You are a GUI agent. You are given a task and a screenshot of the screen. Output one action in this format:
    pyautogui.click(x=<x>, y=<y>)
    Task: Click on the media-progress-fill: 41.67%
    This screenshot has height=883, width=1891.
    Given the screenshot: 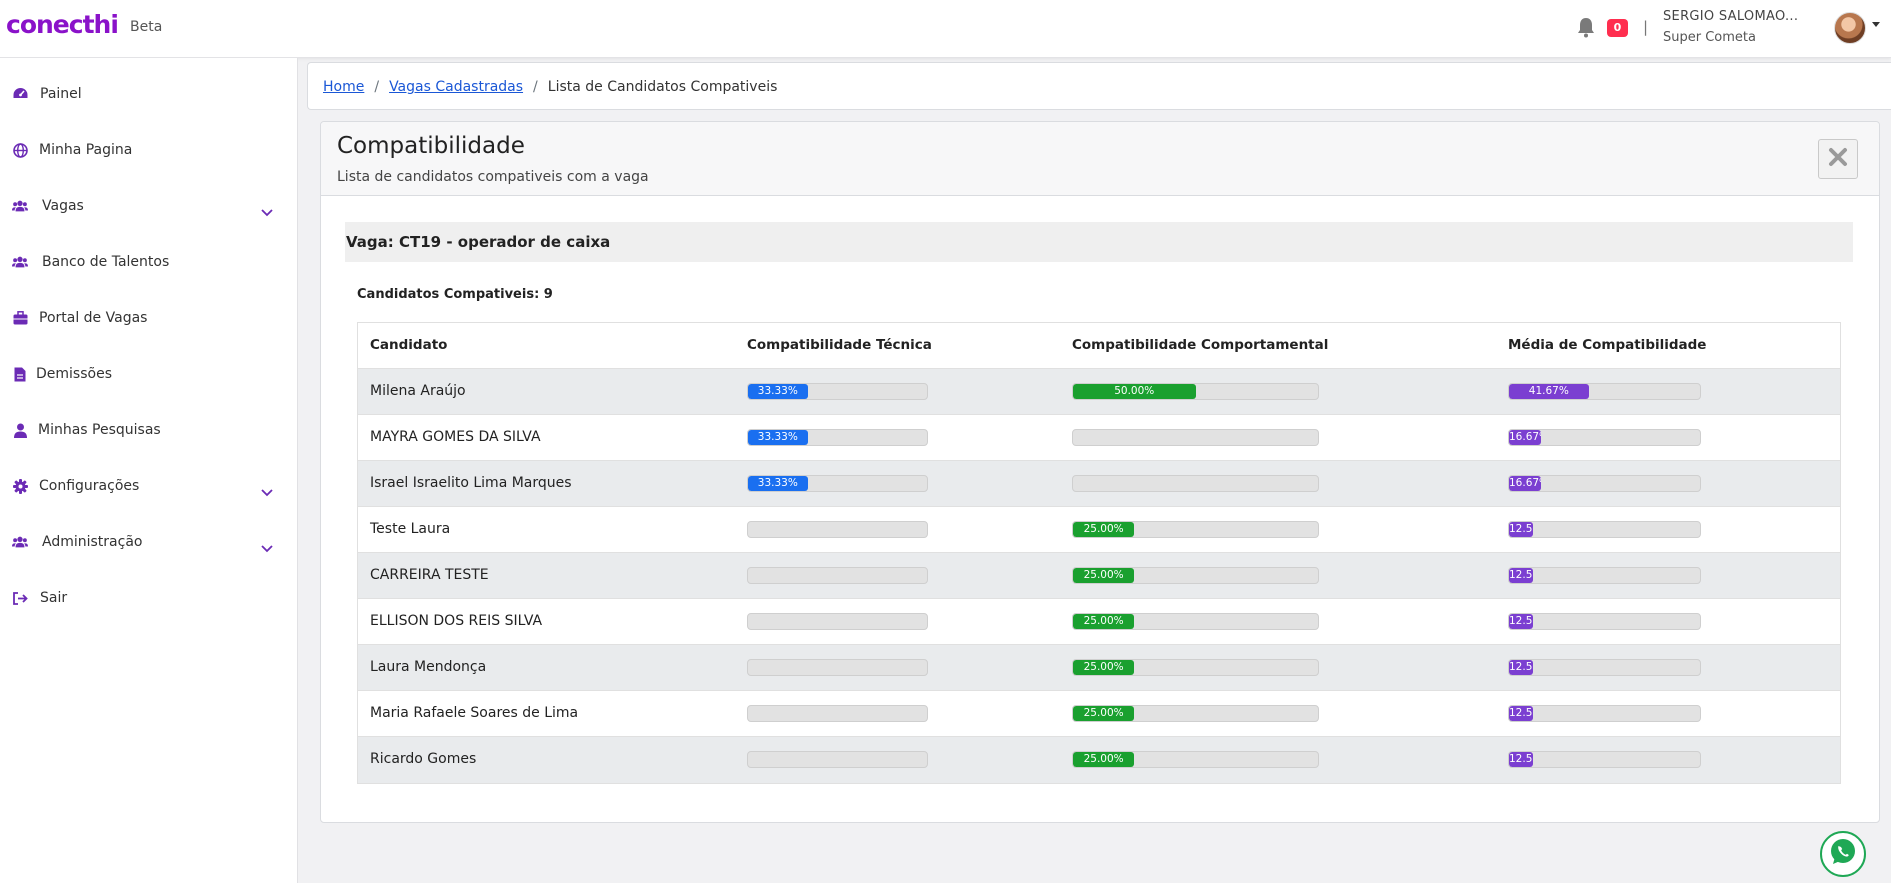 What is the action you would take?
    pyautogui.click(x=1549, y=391)
    